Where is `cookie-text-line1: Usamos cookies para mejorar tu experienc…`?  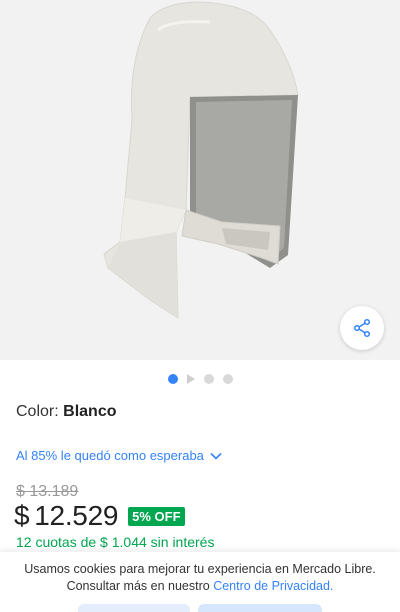
cookie-text-line1: Usamos cookies para mejorar tu experienc… is located at coordinates (200, 569).